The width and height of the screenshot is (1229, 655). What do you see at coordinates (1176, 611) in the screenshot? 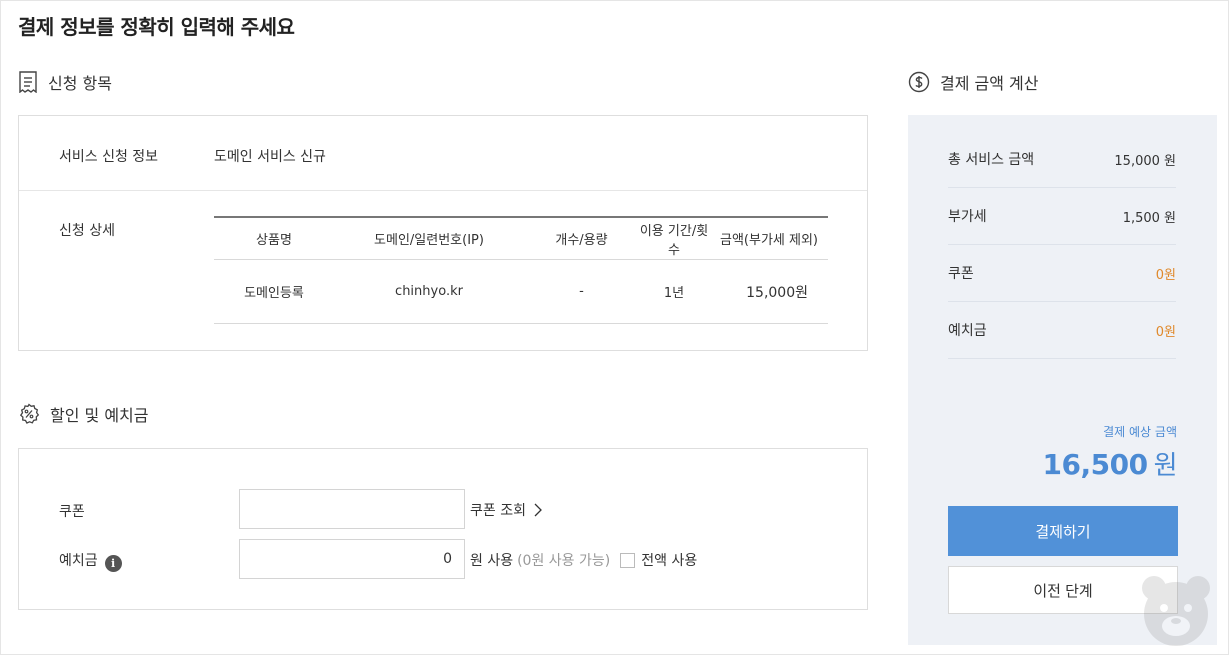
I see `bear-mascot-icon` at bounding box center [1176, 611].